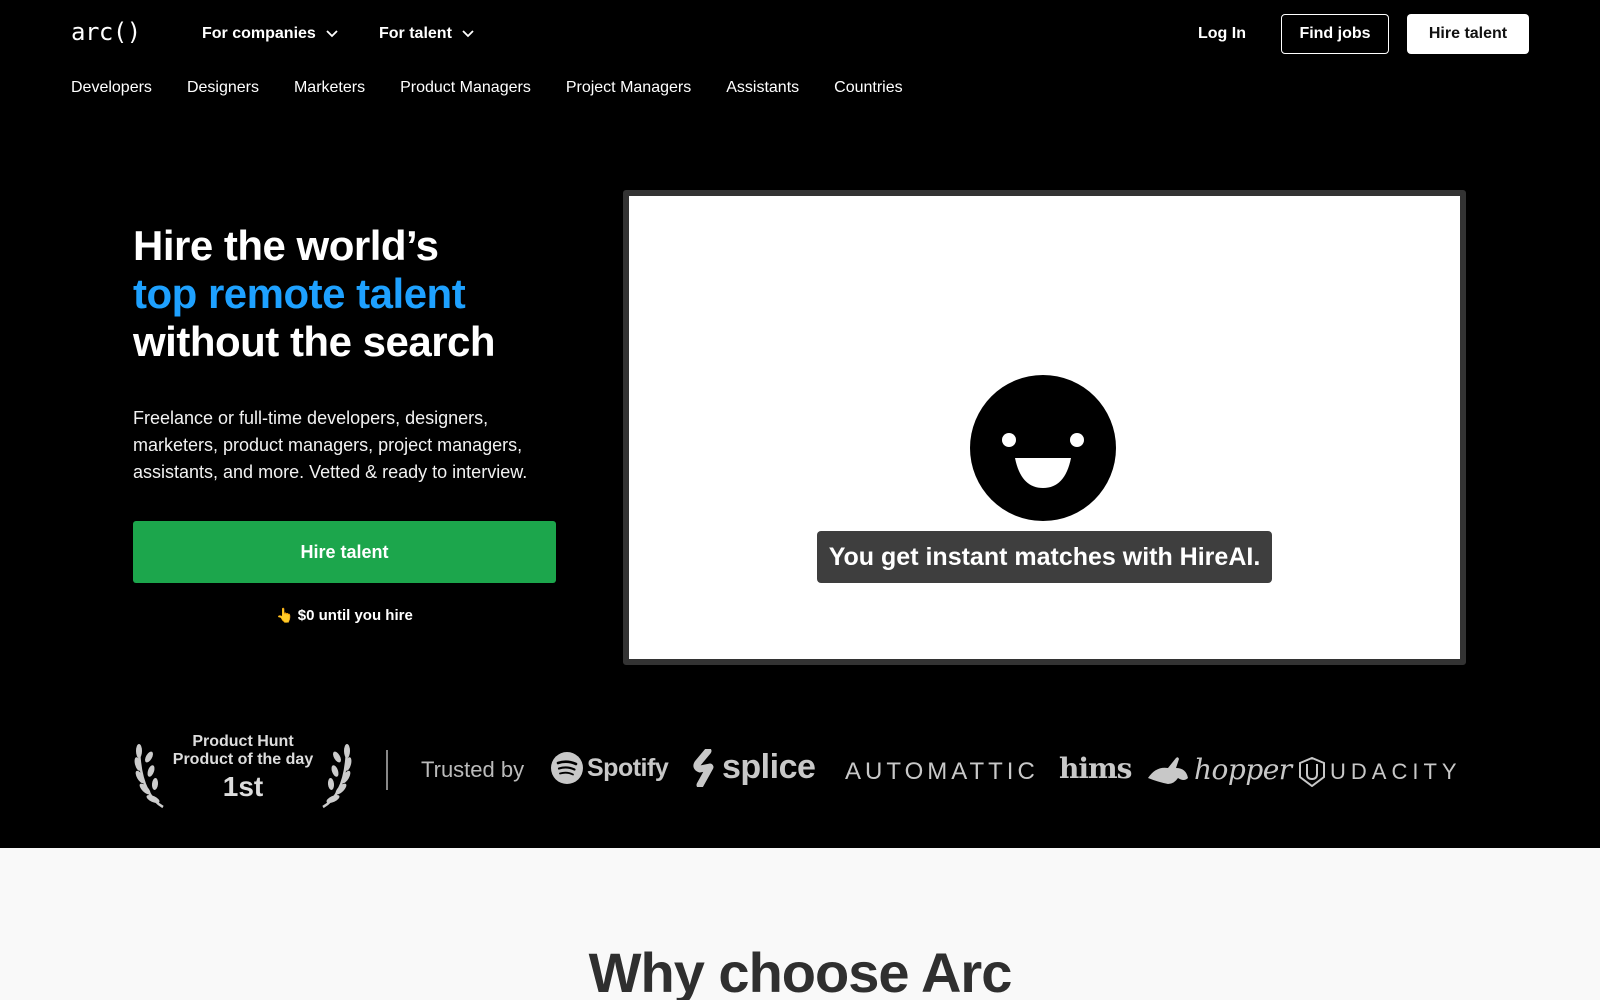  I want to click on award-rank: 1st, so click(243, 786).